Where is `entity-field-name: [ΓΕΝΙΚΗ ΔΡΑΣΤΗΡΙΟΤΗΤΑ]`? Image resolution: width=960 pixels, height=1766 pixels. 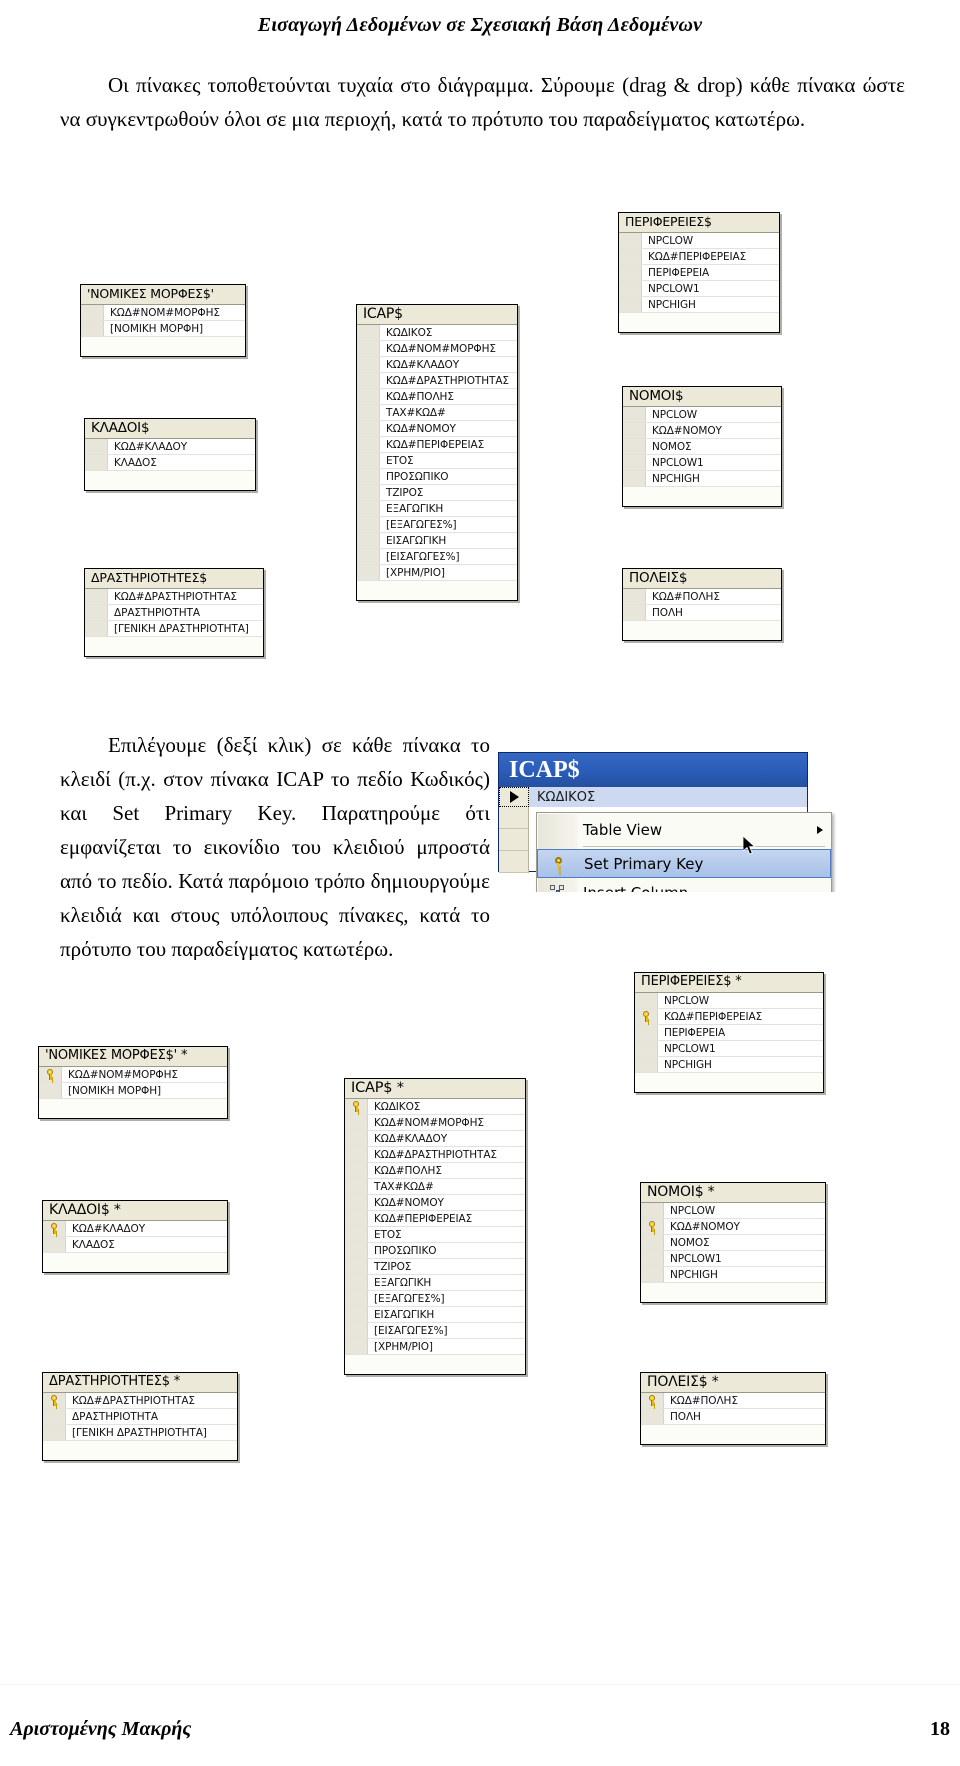 entity-field-name: [ΓΕΝΙΚΗ ΔΡΑΣΤΗΡΙΟΤΗΤΑ] is located at coordinates (139, 1432).